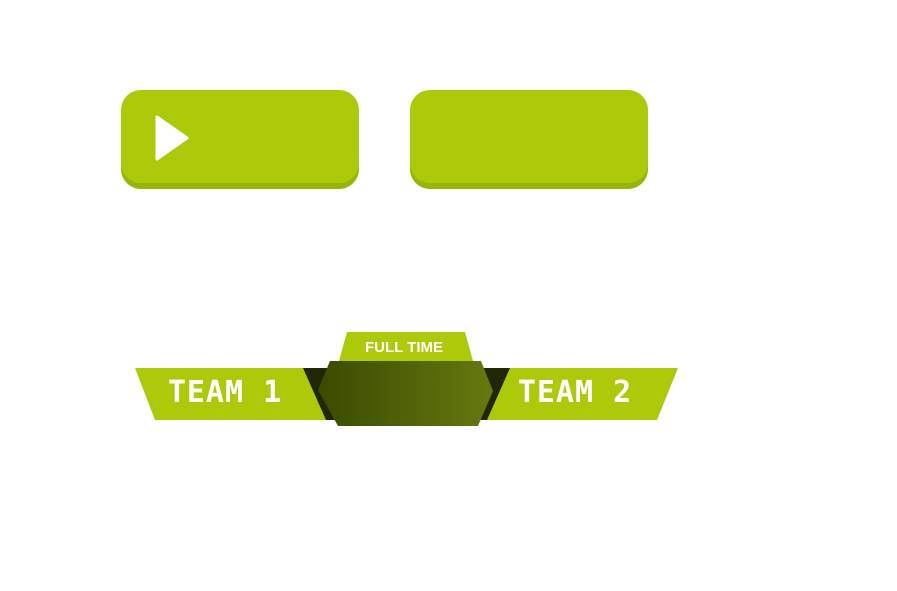 This screenshot has width=897, height=591. What do you see at coordinates (405, 393) in the screenshot?
I see `score-panel` at bounding box center [405, 393].